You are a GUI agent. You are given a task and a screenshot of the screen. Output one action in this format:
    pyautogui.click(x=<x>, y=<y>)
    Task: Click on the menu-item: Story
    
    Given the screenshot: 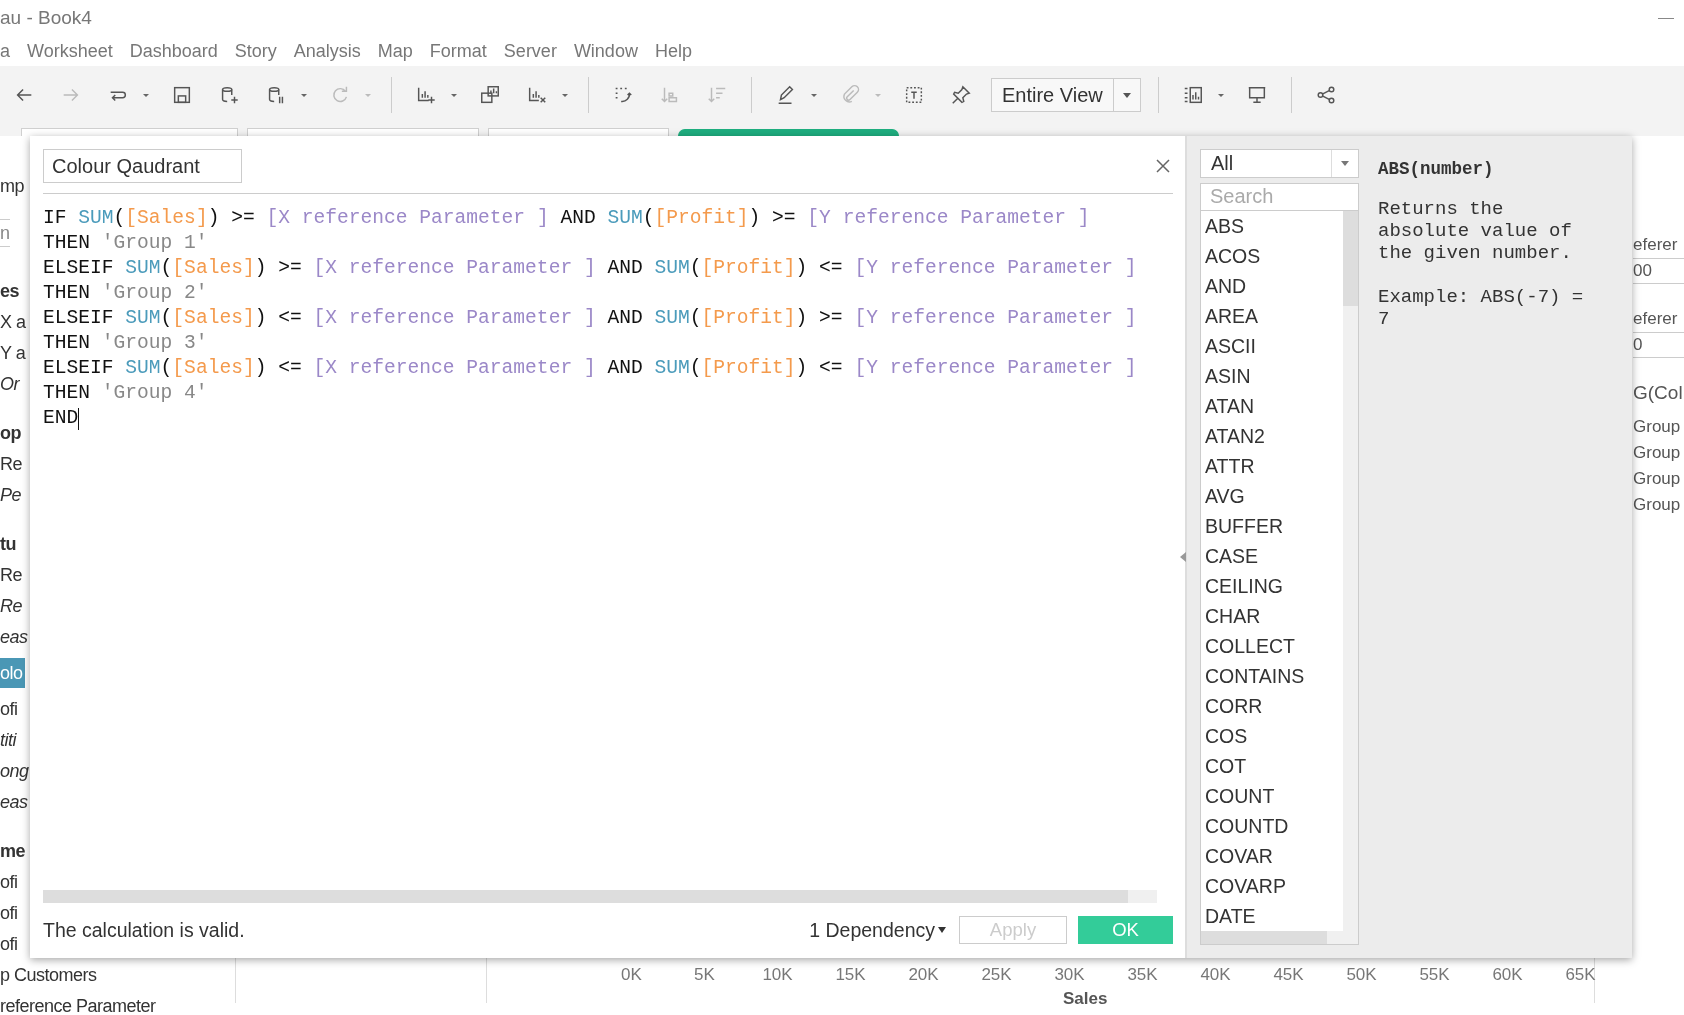 What is the action you would take?
    pyautogui.click(x=255, y=51)
    